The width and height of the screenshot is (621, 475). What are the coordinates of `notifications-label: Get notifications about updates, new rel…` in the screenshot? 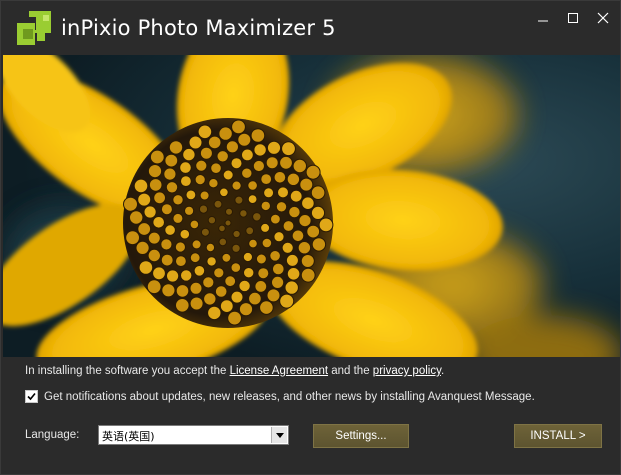 It's located at (289, 396).